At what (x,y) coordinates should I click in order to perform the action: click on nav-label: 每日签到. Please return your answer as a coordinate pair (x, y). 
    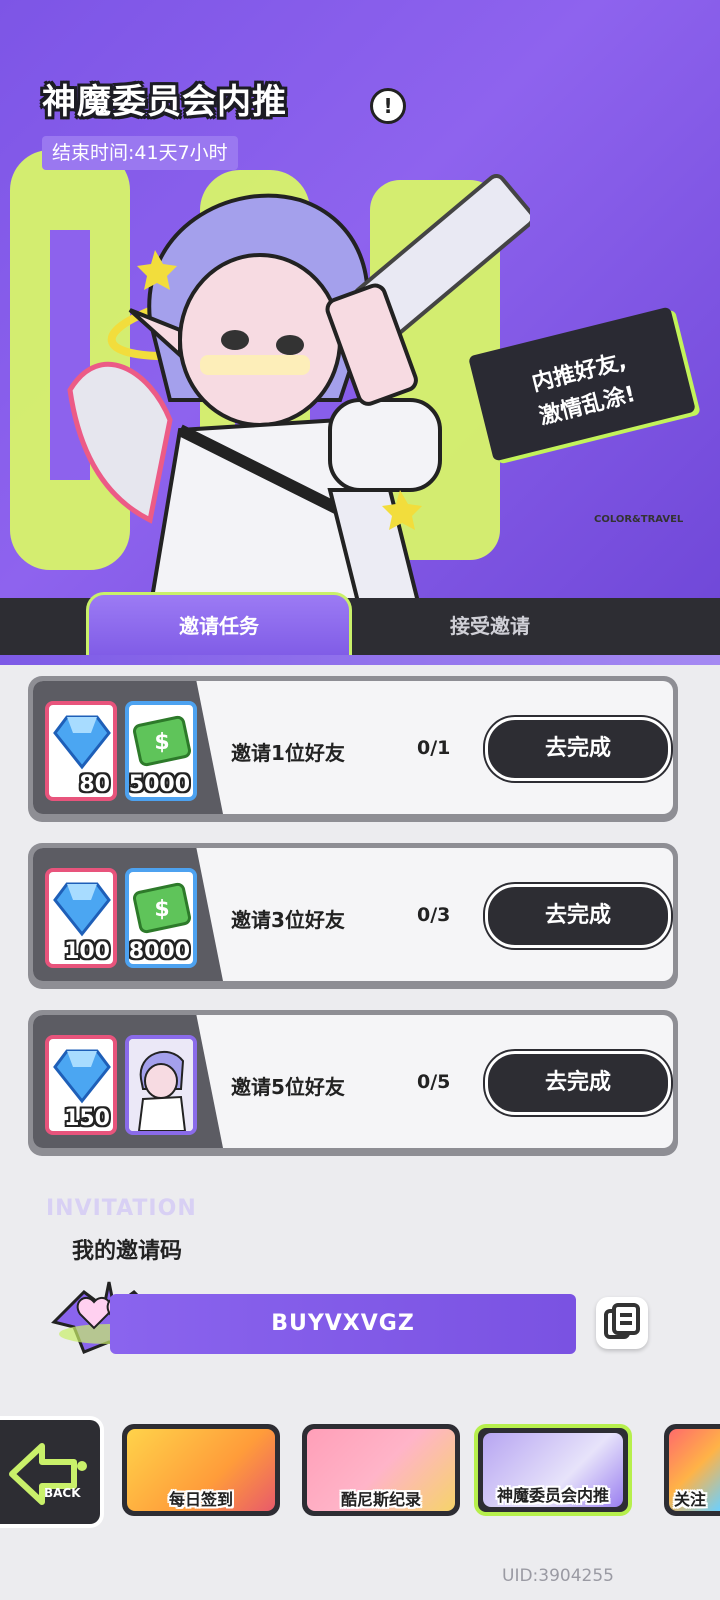
    Looking at the image, I should click on (200, 1499).